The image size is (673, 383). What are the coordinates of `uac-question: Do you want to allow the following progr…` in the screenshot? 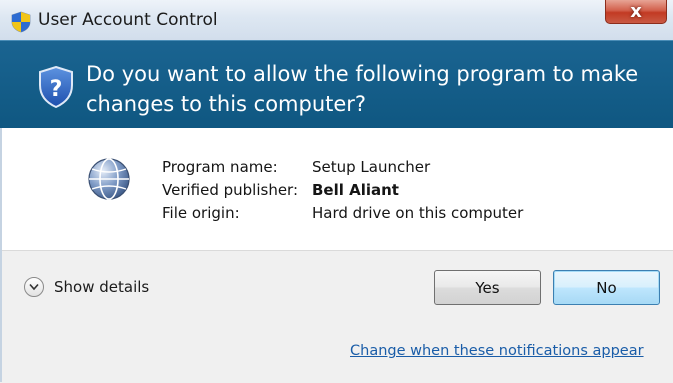 It's located at (362, 89).